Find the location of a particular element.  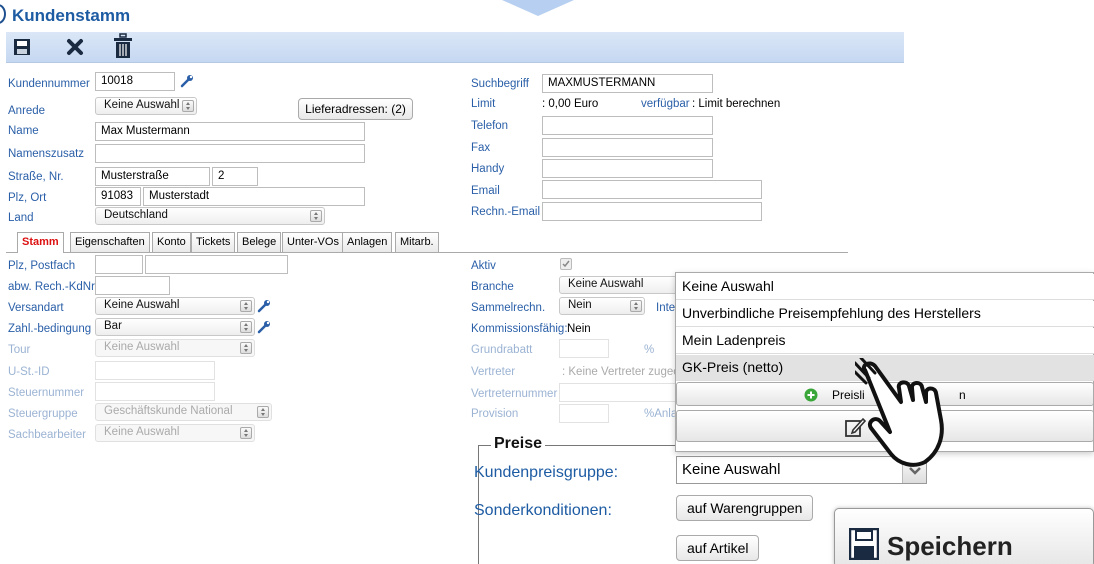

sachbearbeiter-label: Sachbearbeiter is located at coordinates (47, 435).